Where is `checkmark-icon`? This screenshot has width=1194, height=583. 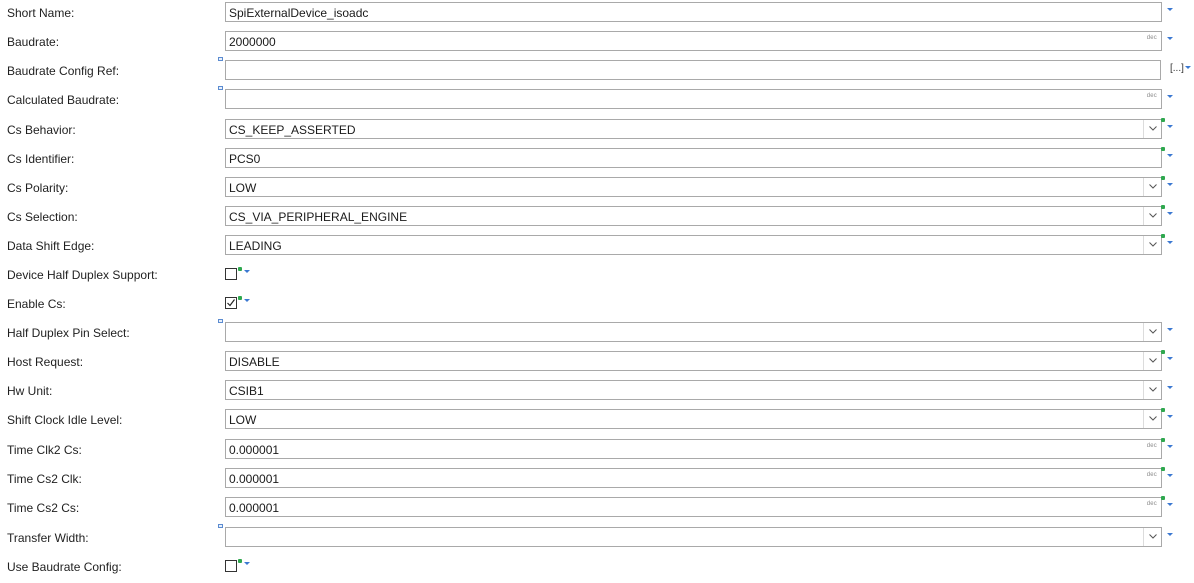
checkmark-icon is located at coordinates (231, 303).